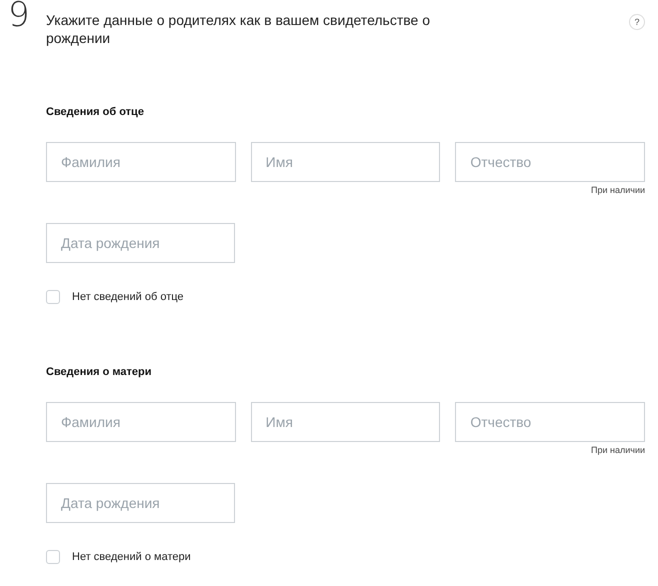 Image resolution: width=658 pixels, height=586 pixels. I want to click on help-button: ?, so click(637, 22).